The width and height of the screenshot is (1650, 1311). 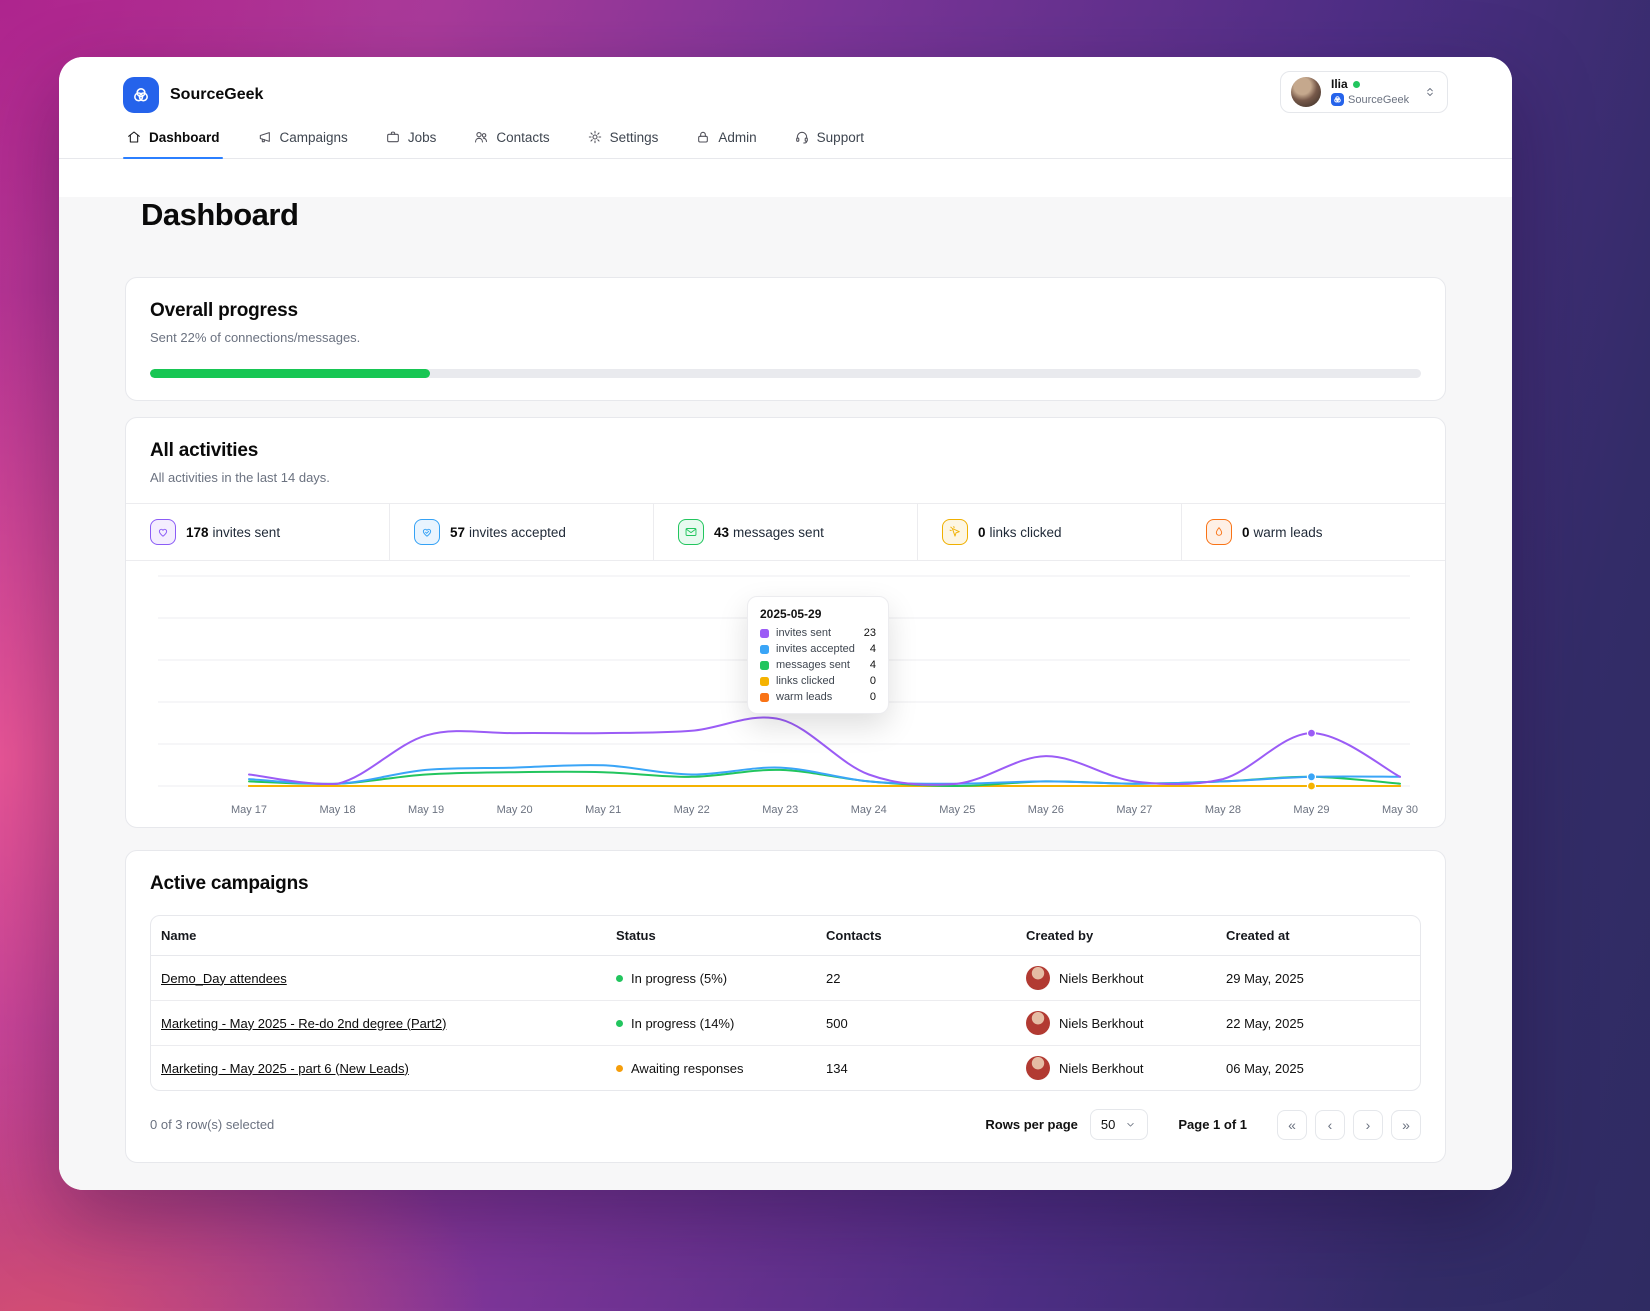 I want to click on chevron-down-icon, so click(x=1131, y=1124).